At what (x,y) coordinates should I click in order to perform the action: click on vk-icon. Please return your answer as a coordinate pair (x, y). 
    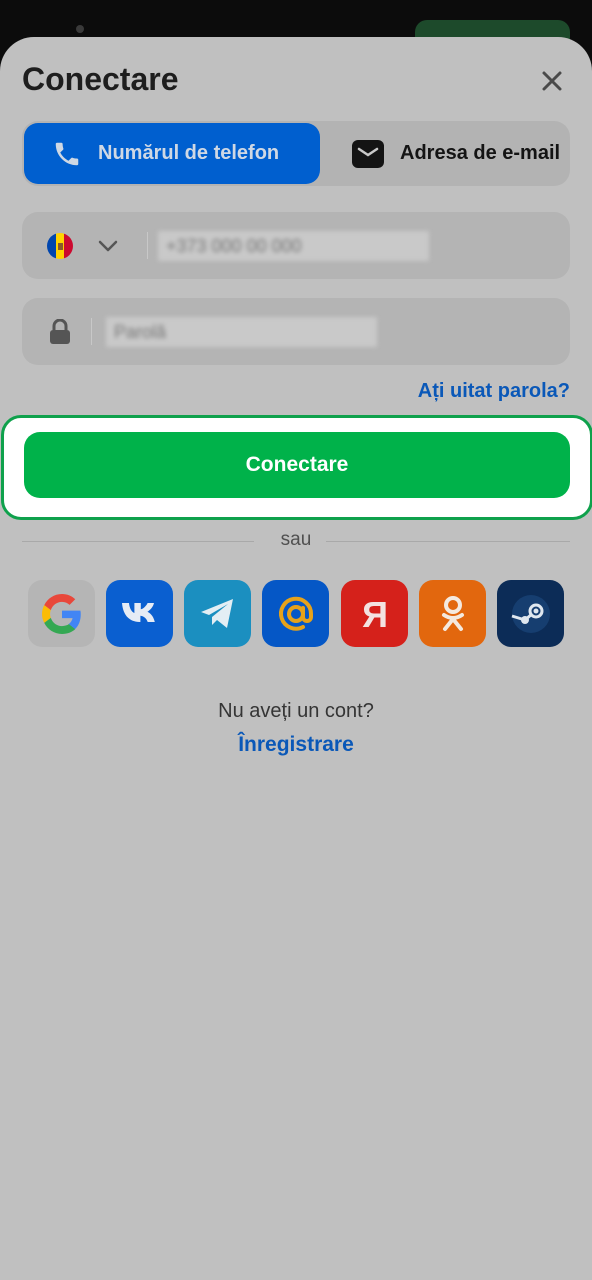
    Looking at the image, I should click on (138, 612).